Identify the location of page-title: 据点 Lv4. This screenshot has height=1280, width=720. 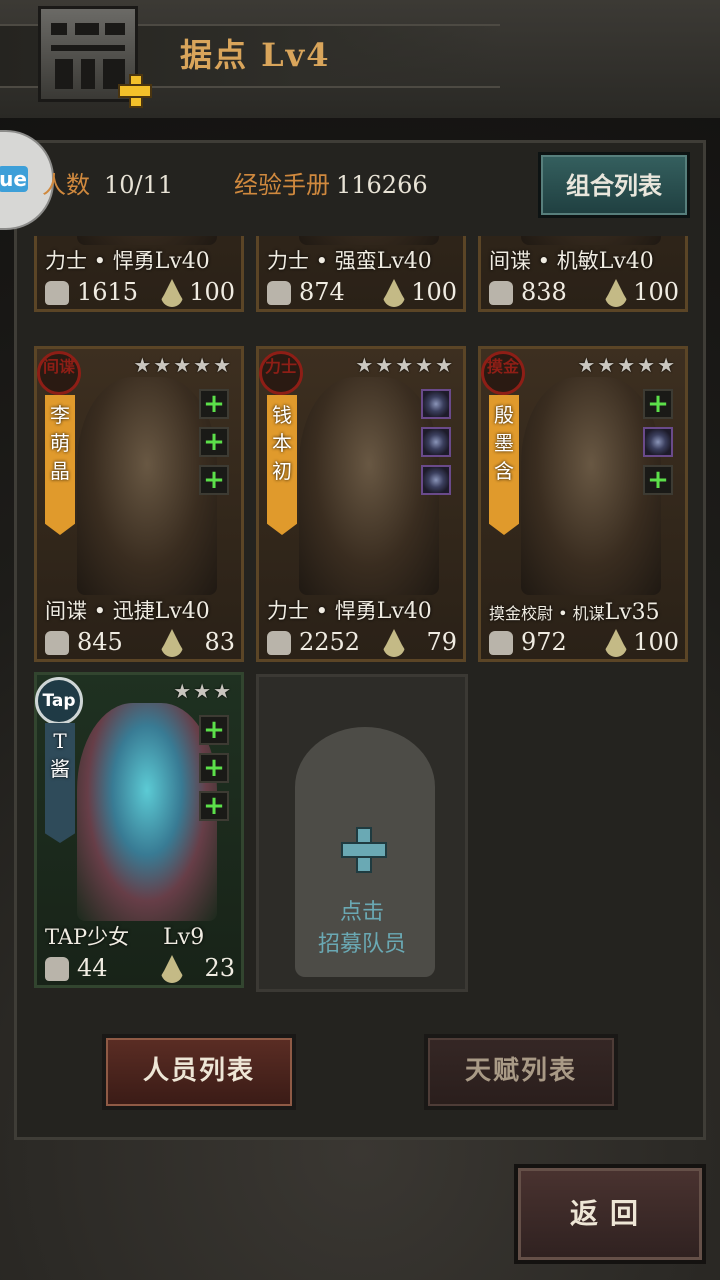
(255, 55).